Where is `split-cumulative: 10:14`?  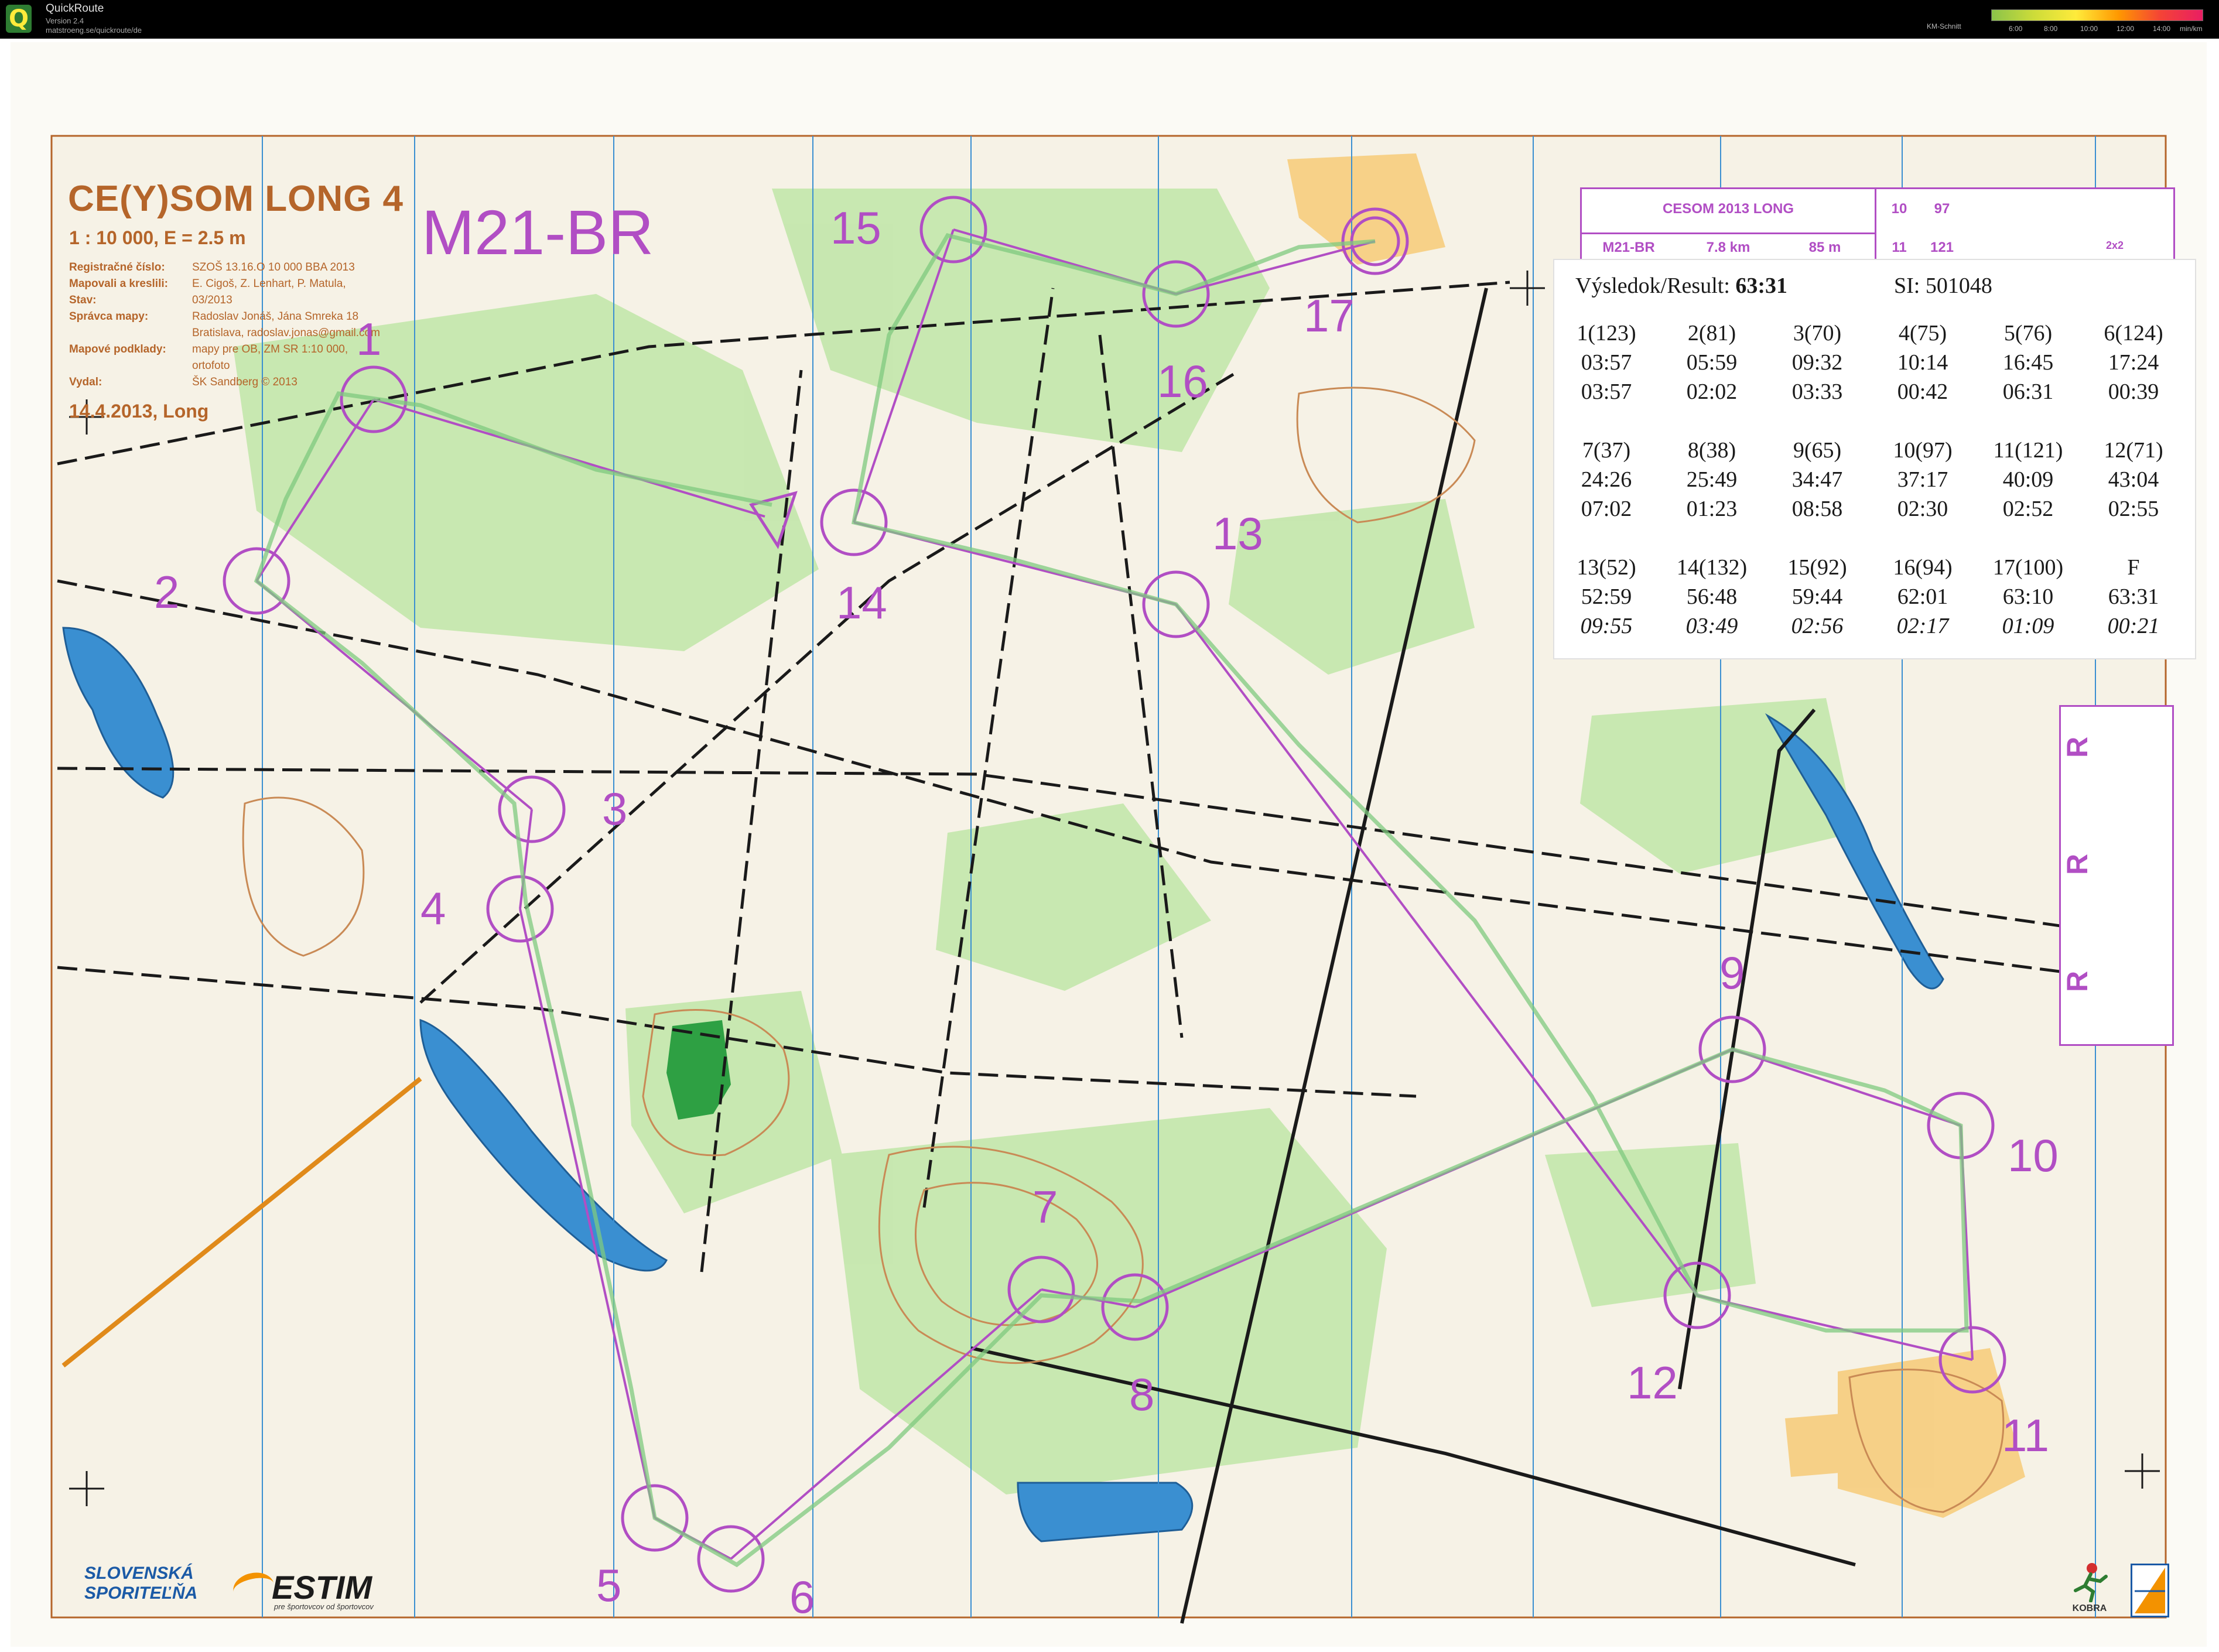
split-cumulative: 10:14 is located at coordinates (1922, 362).